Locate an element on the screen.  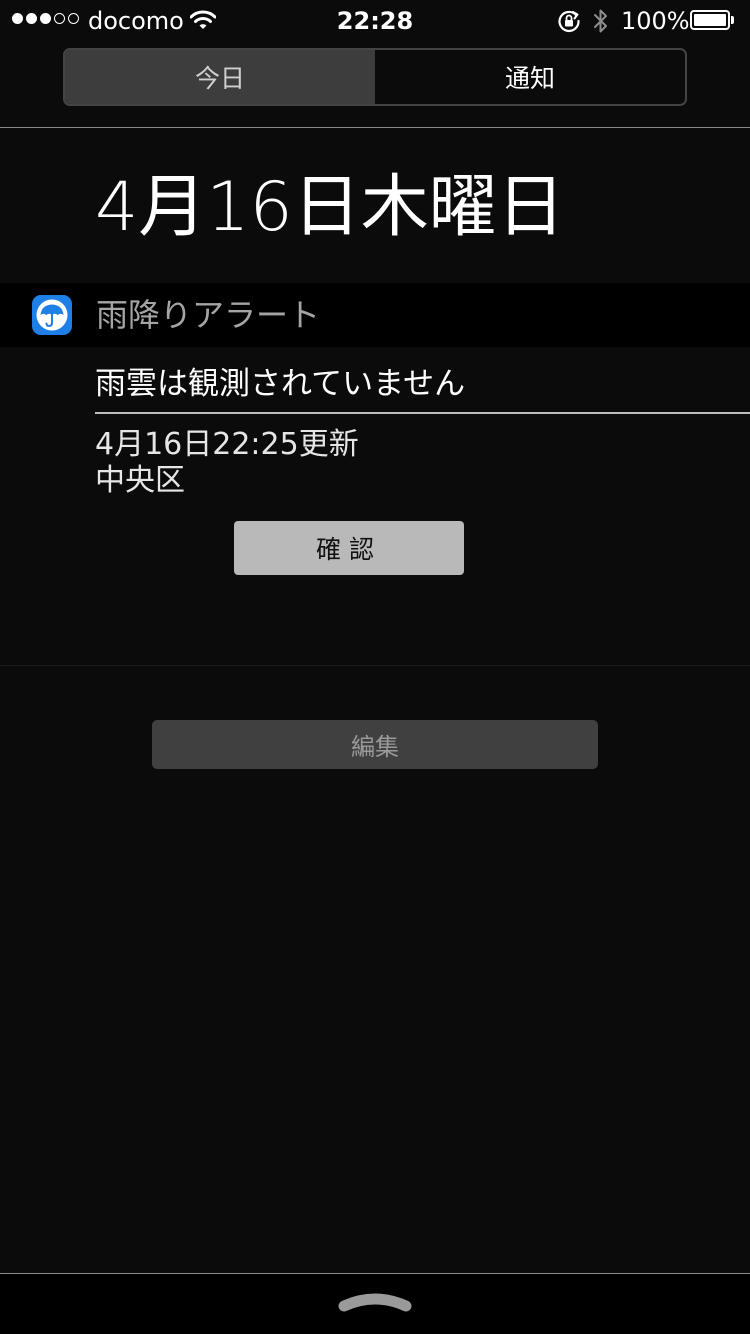
battery-tip is located at coordinates (732, 20).